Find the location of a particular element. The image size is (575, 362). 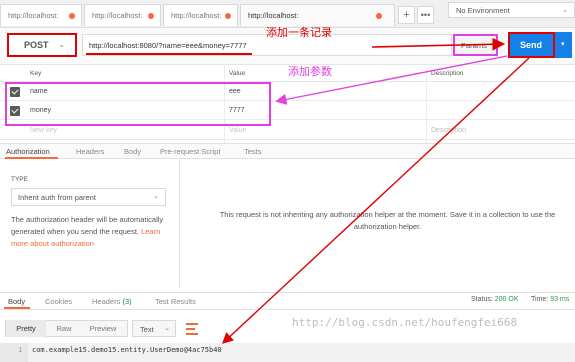

chevron-down-icon: ▾ is located at coordinates (563, 44).